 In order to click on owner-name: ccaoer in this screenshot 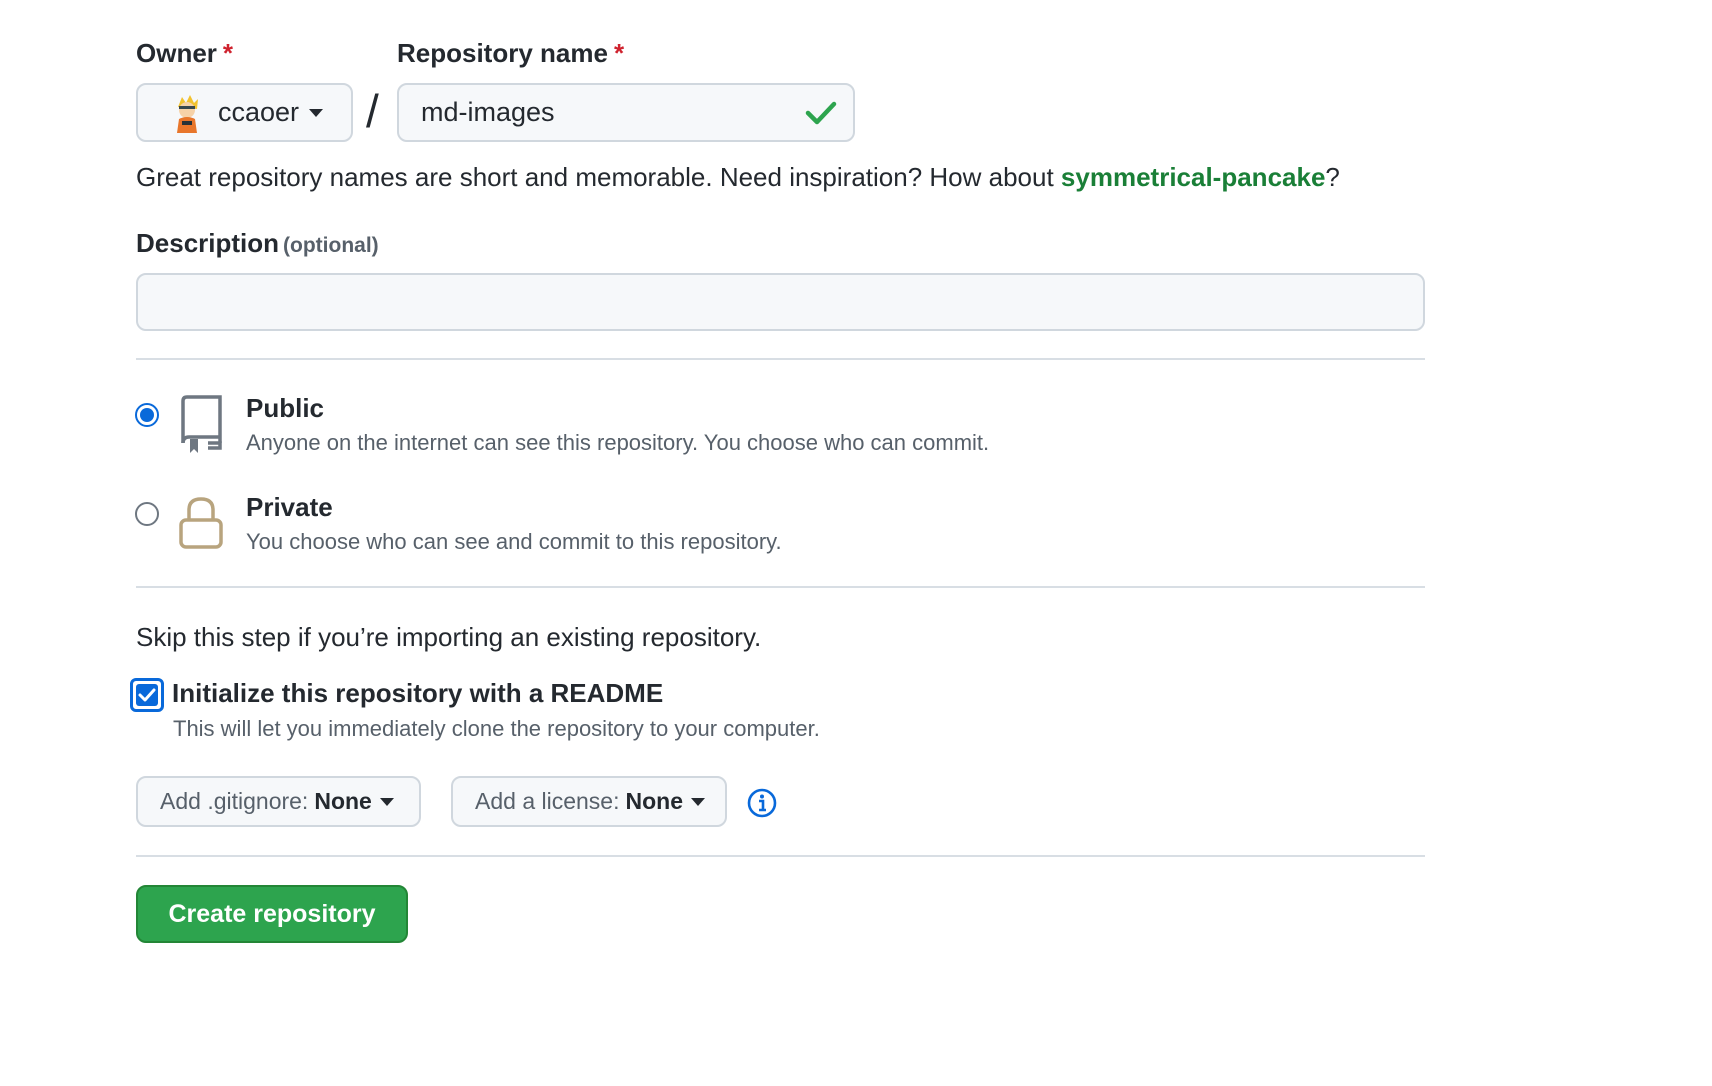, I will do `click(259, 112)`.